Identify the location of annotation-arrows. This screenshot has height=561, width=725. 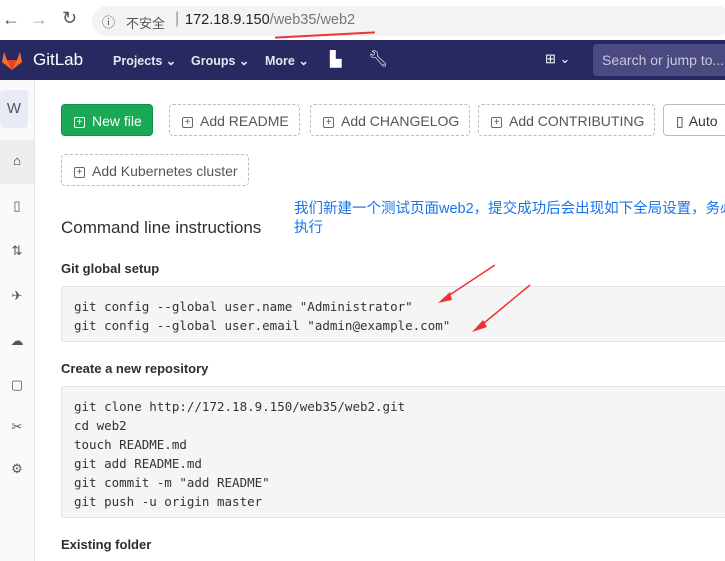
(484, 298).